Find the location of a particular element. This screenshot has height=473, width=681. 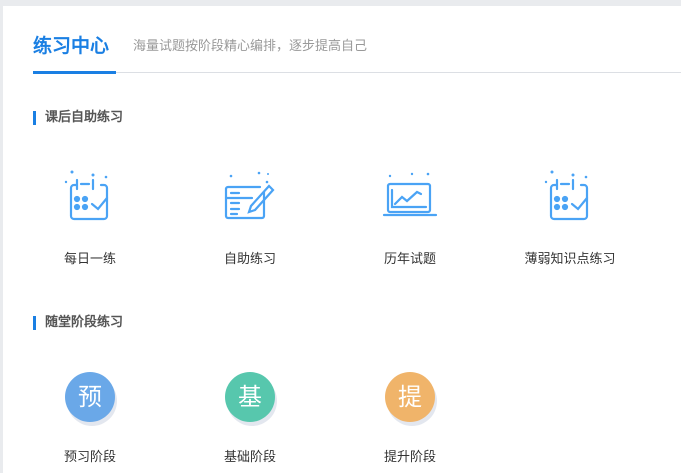

item-label: 基础阶段 is located at coordinates (249, 457).